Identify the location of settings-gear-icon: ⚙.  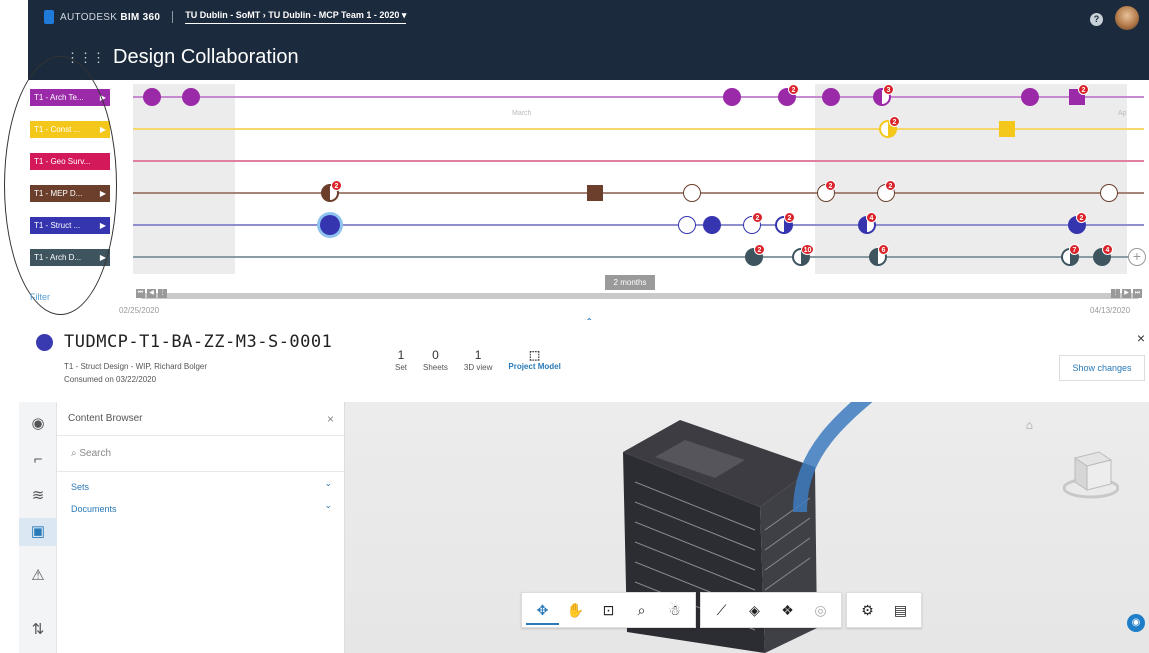
(867, 610).